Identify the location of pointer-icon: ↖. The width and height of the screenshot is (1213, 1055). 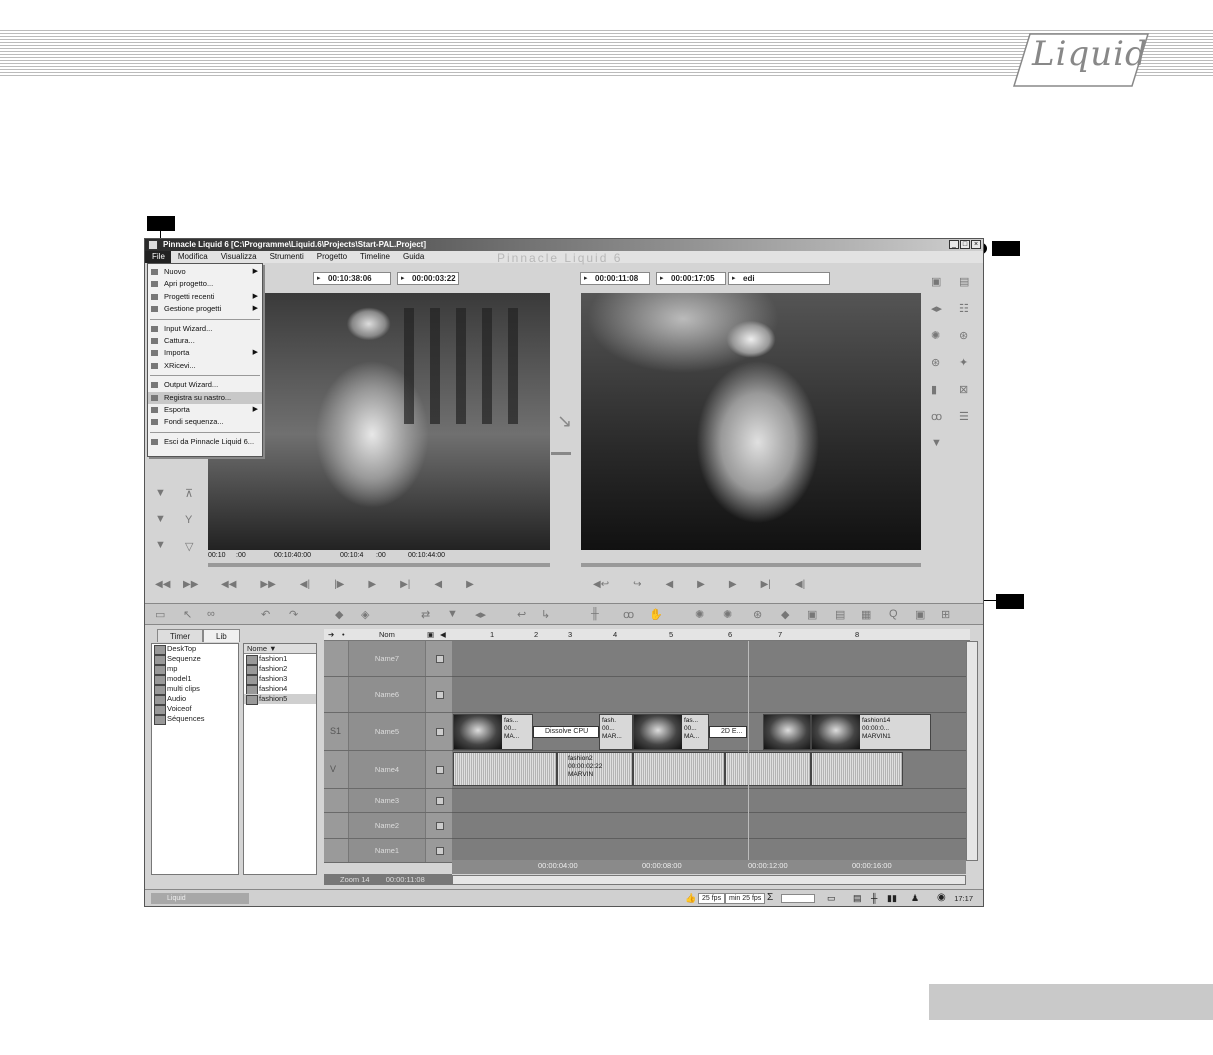
(187, 614).